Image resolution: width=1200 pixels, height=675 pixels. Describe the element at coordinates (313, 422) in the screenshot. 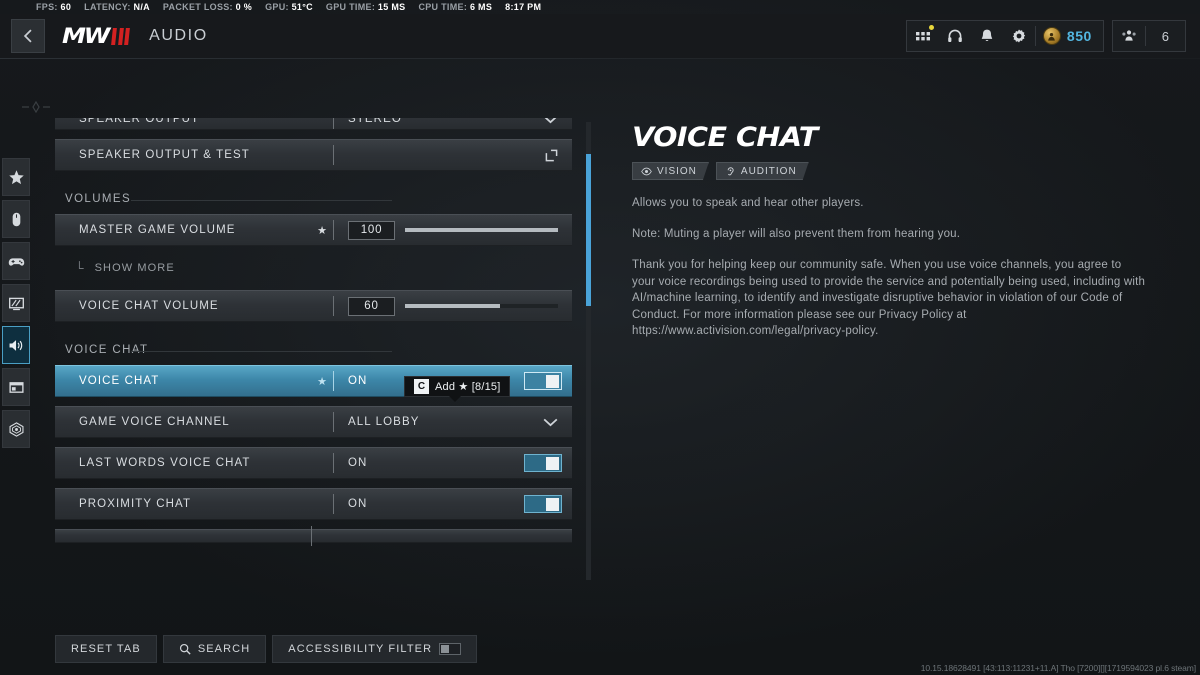

I see `setting-row: GAME VOICE CHANNEL★ALL LOBBY` at that location.